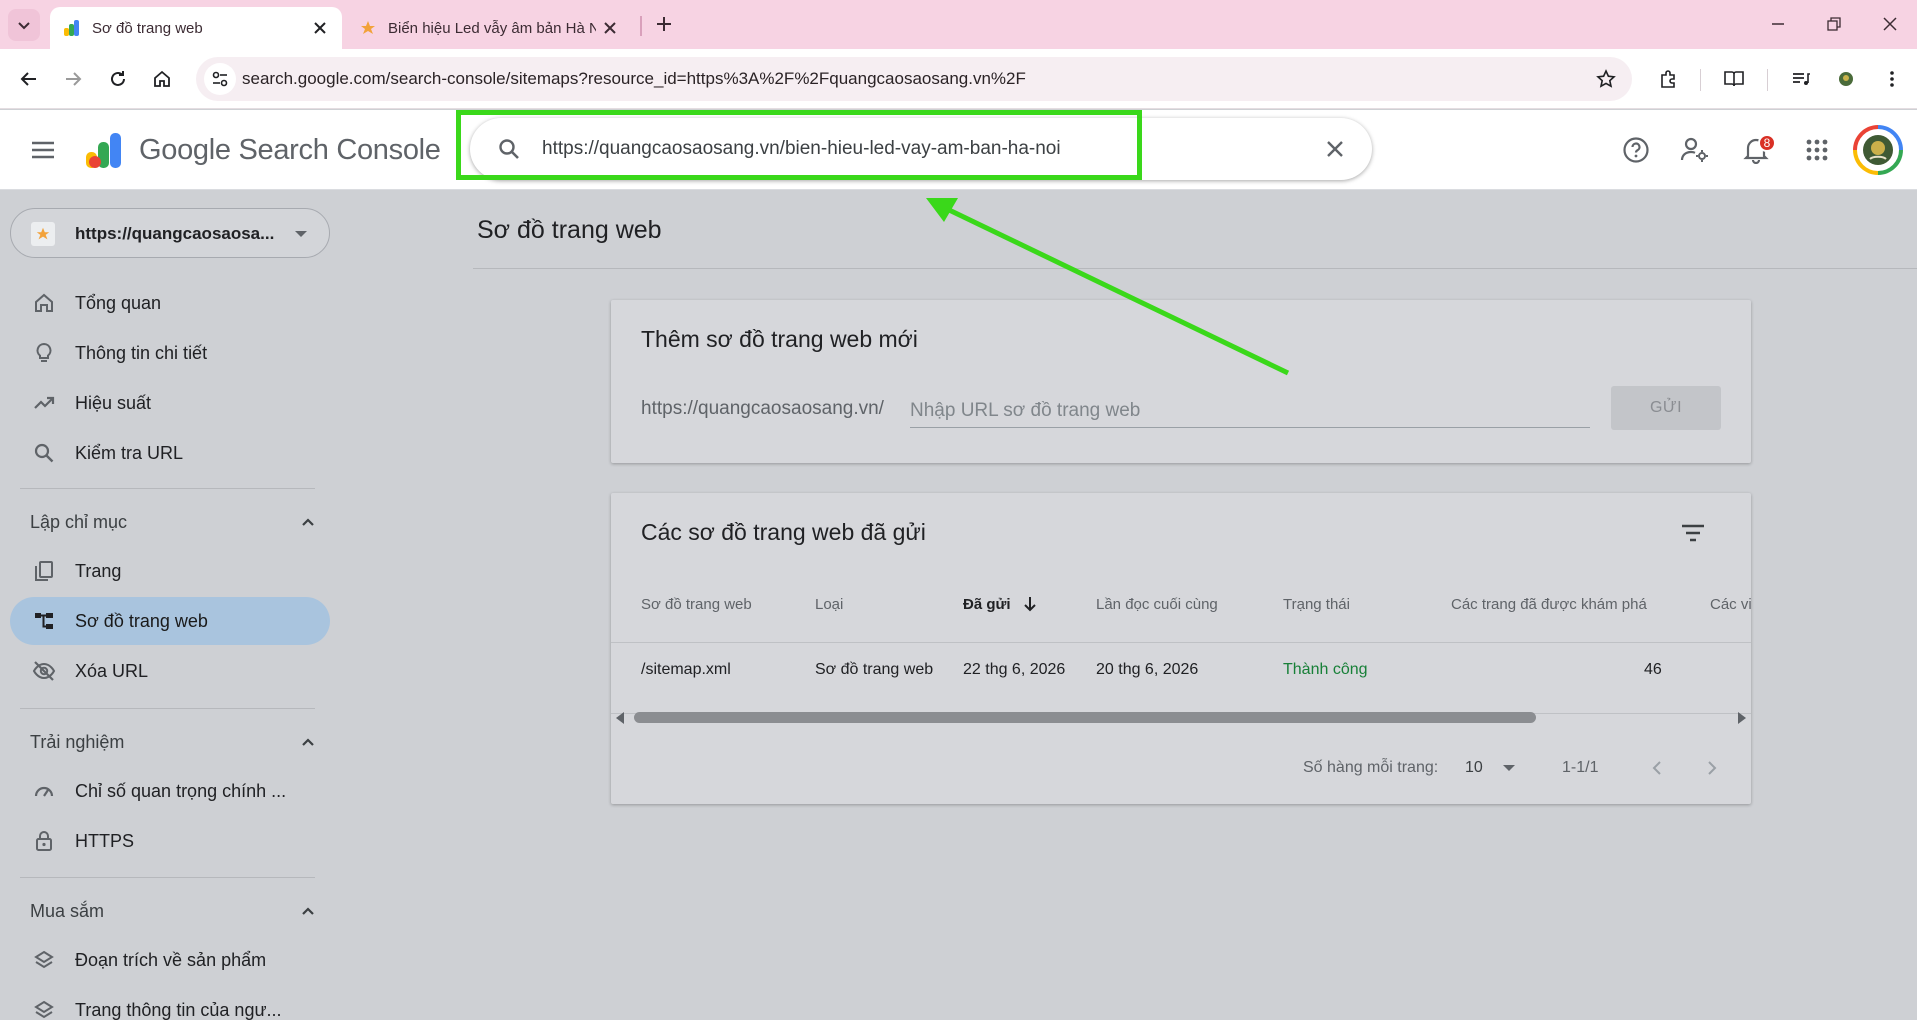  I want to click on home-button, so click(162, 79).